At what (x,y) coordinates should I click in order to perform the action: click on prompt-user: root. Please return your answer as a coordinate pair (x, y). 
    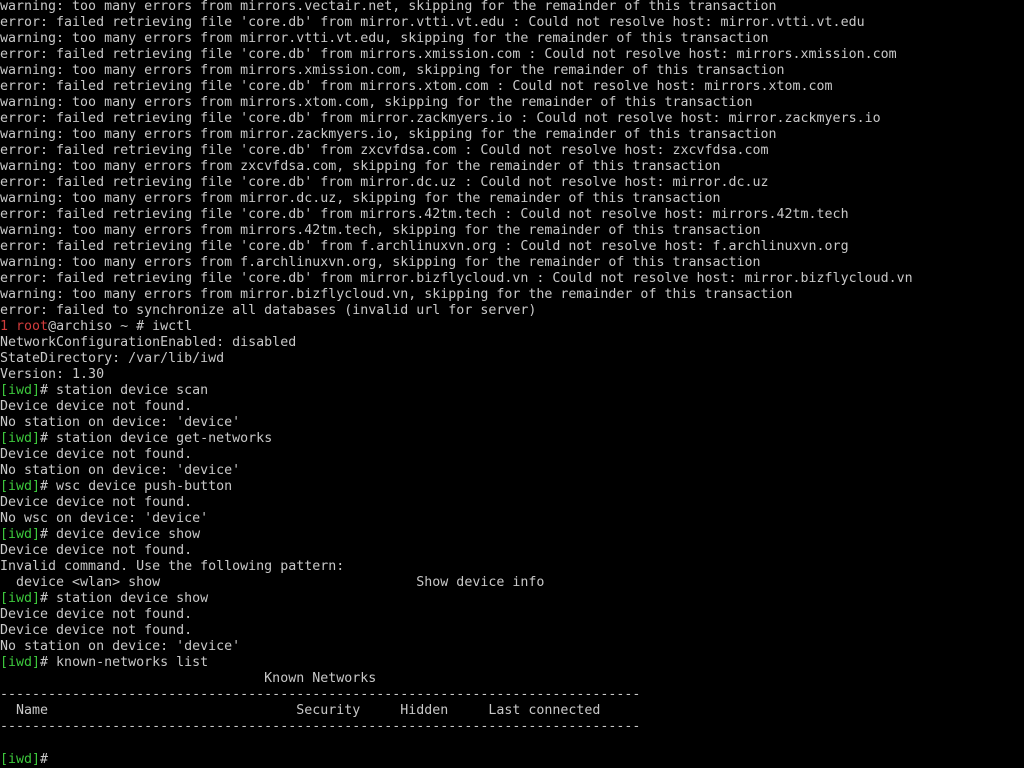
    Looking at the image, I should click on (32, 326).